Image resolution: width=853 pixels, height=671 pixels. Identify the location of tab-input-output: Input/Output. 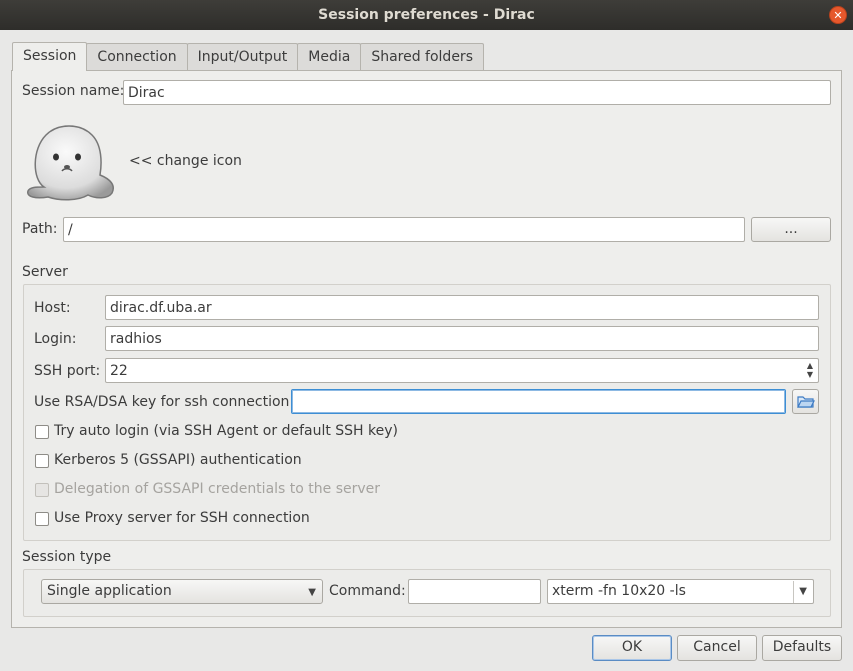
(242, 57).